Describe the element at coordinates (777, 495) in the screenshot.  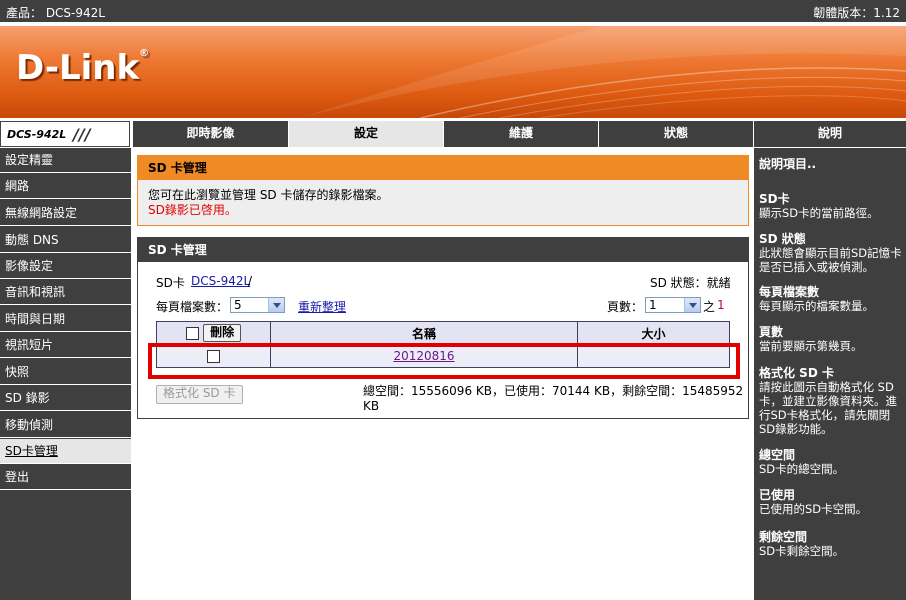
I see `help-entry-title: 已使用` at that location.